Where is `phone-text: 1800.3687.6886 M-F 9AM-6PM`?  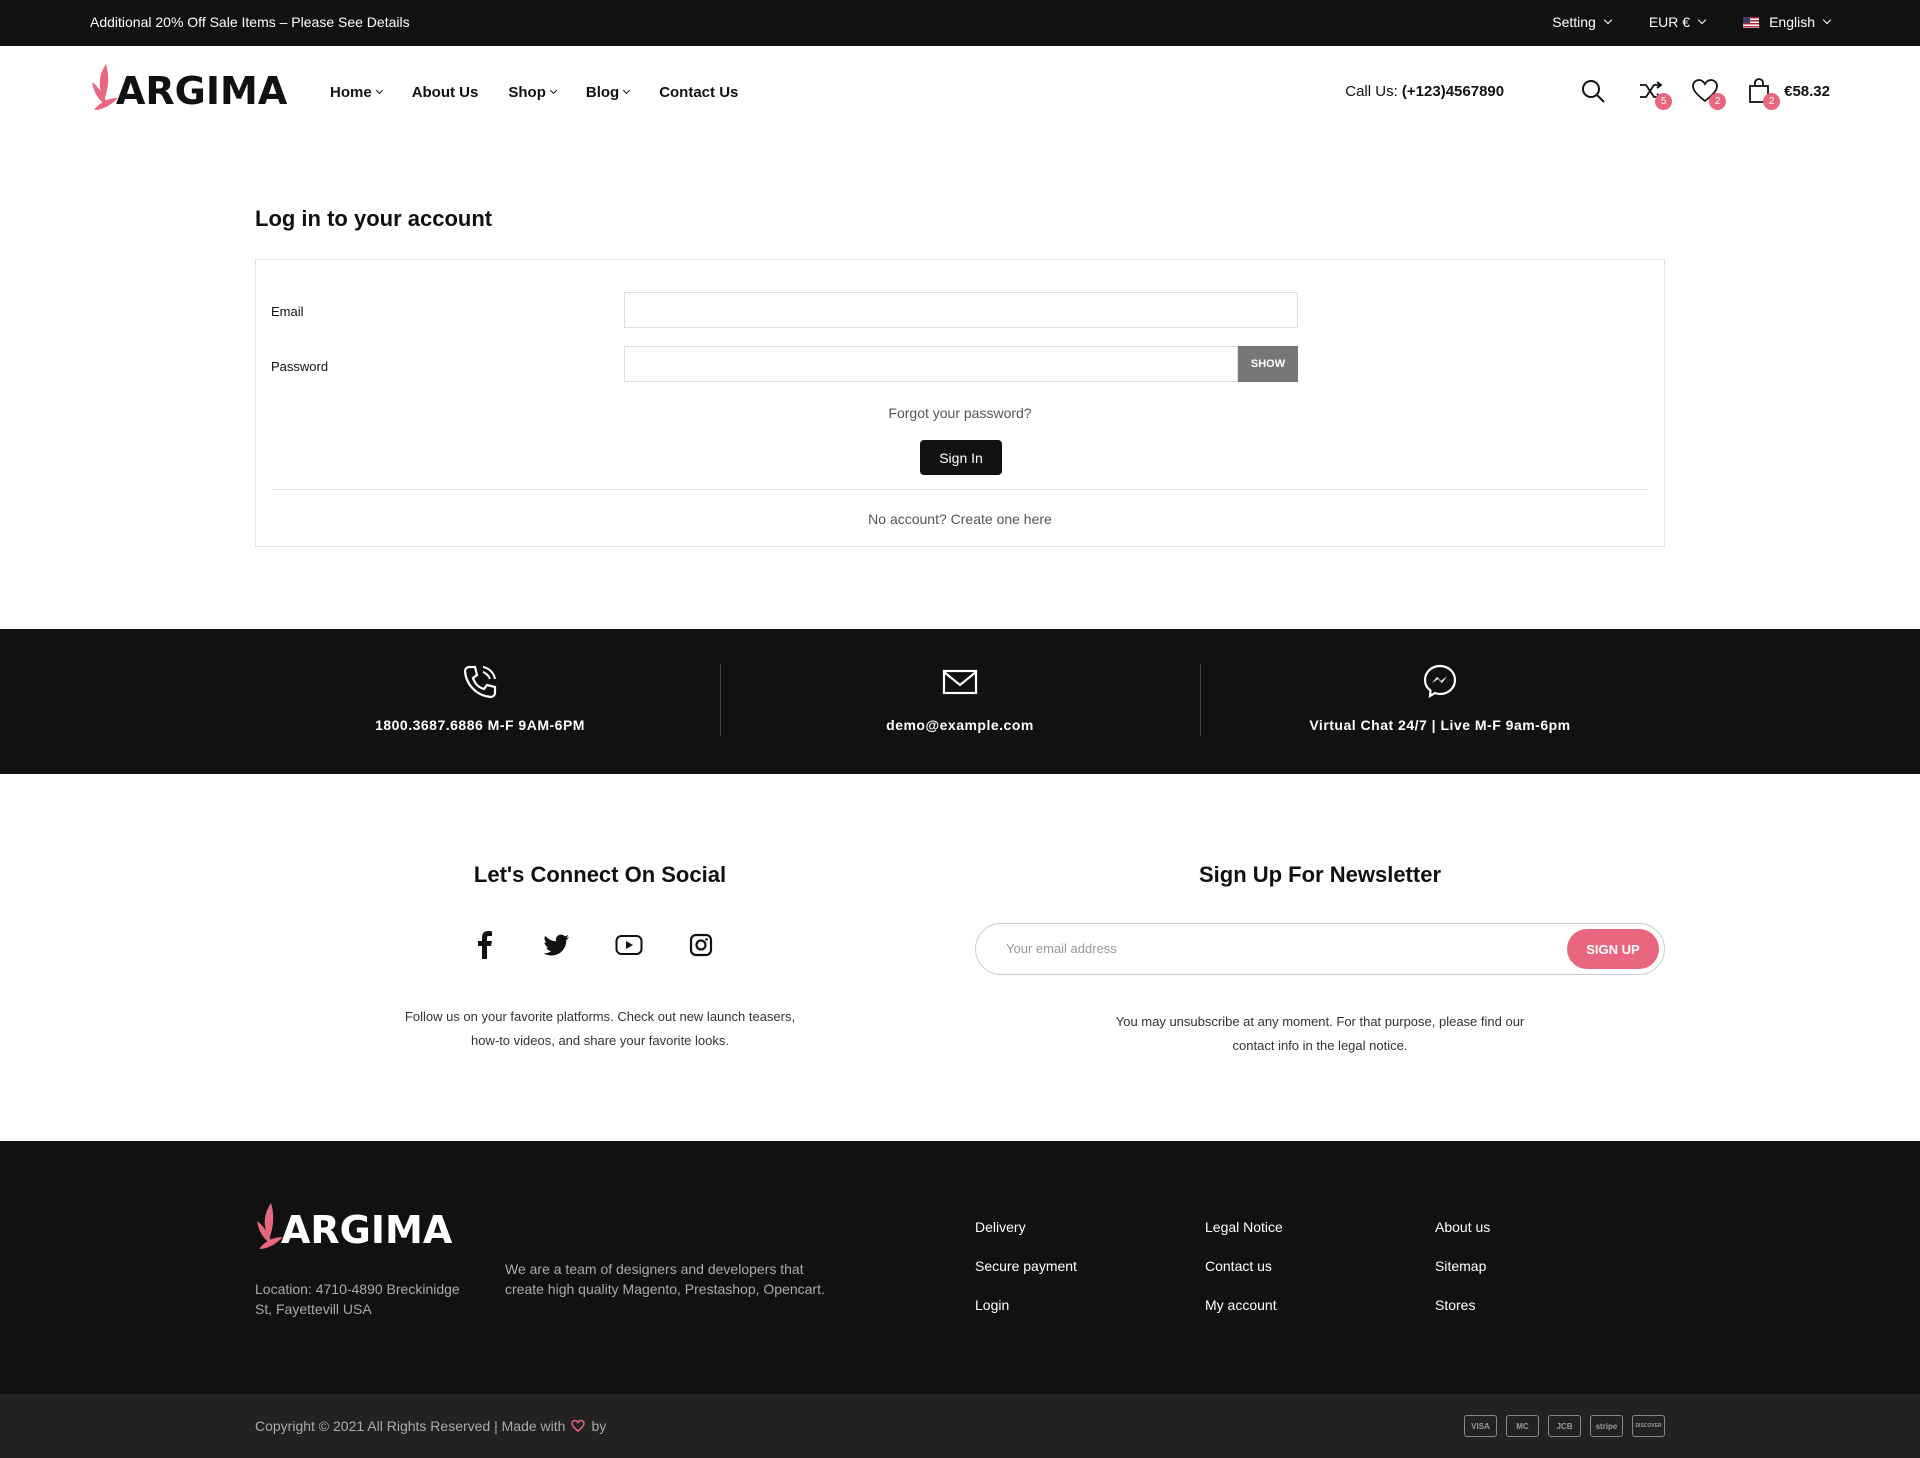 phone-text: 1800.3687.6886 M-F 9AM-6PM is located at coordinates (480, 725).